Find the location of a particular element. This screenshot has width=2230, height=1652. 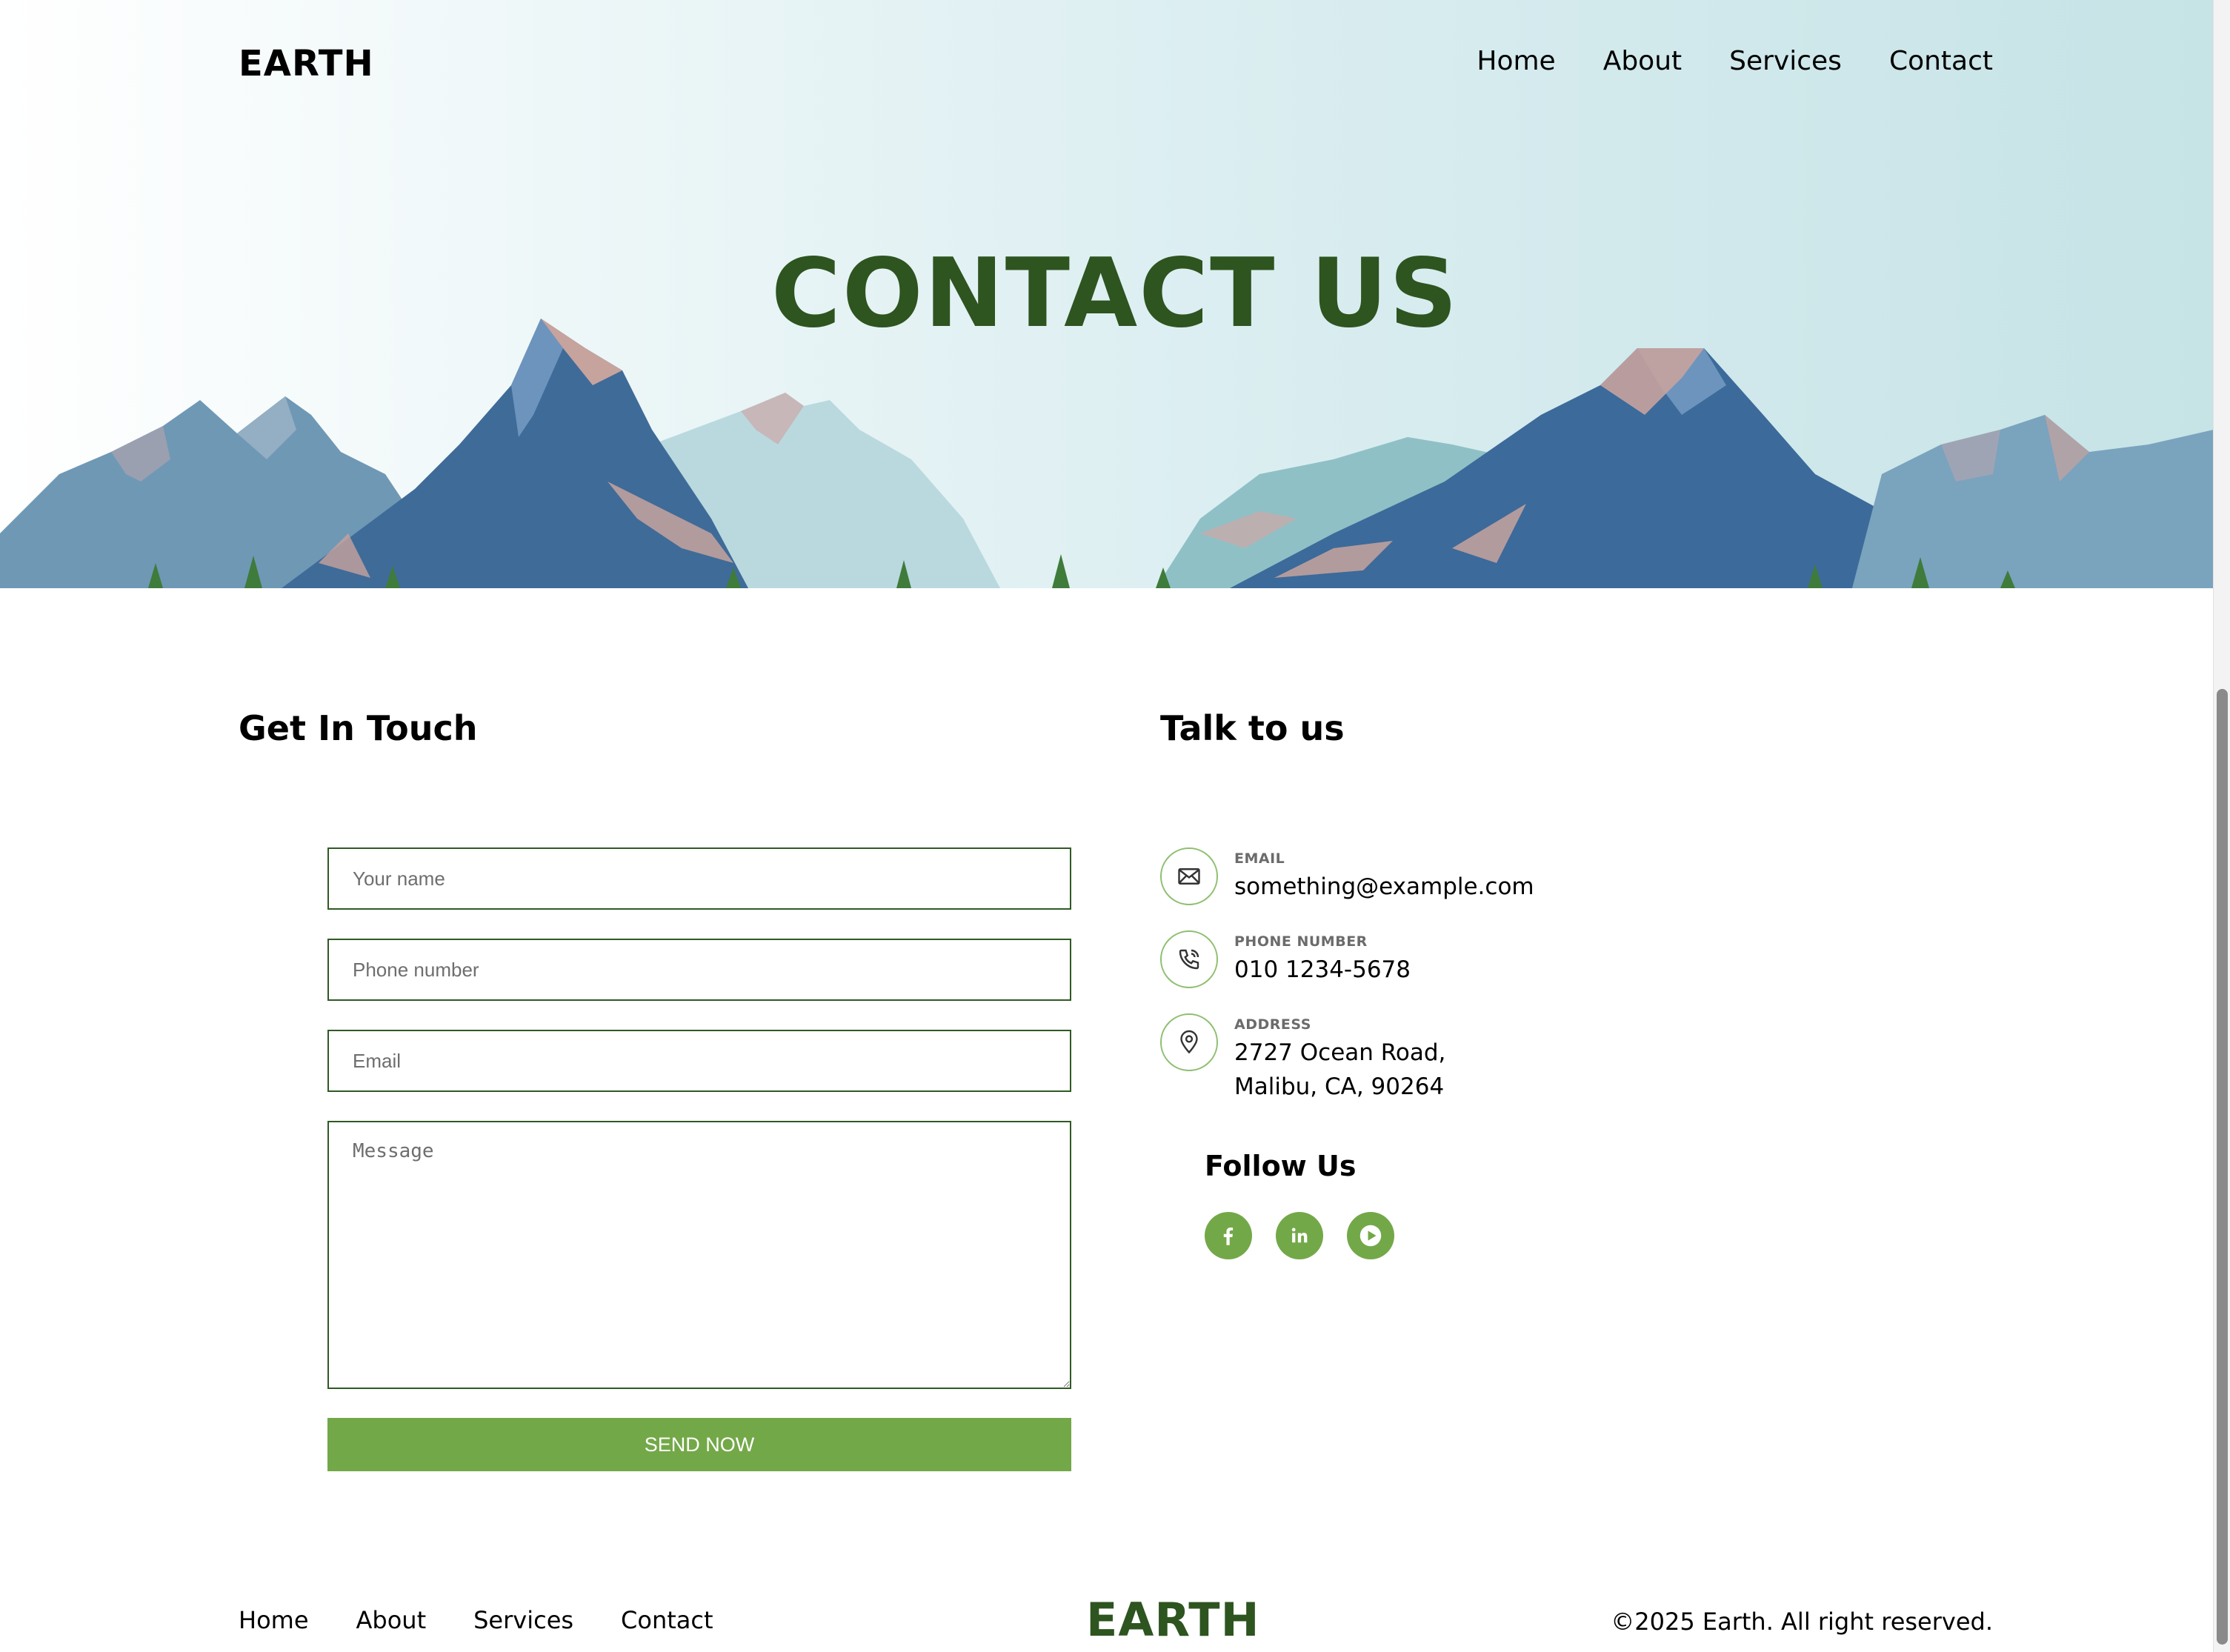

email-input is located at coordinates (699, 1061).